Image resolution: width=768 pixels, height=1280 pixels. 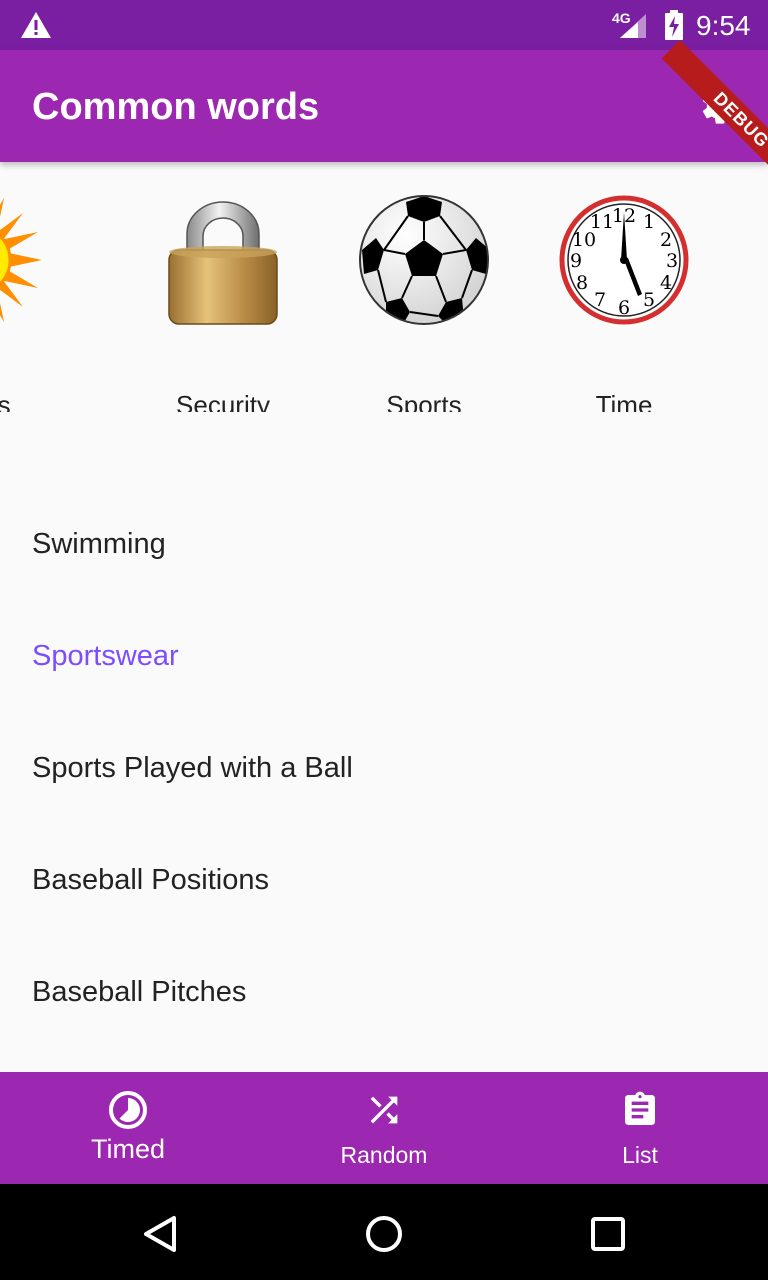 What do you see at coordinates (128, 1110) in the screenshot?
I see `timer-icon` at bounding box center [128, 1110].